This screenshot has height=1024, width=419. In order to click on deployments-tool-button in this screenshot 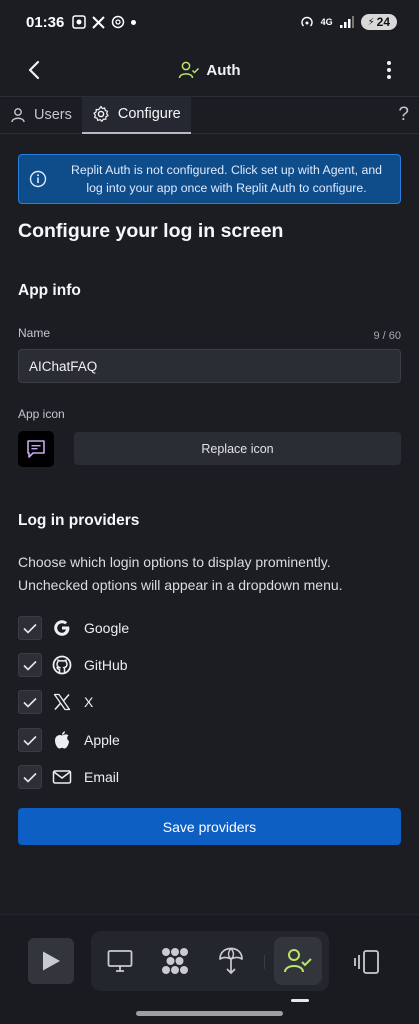, I will do `click(231, 961)`.